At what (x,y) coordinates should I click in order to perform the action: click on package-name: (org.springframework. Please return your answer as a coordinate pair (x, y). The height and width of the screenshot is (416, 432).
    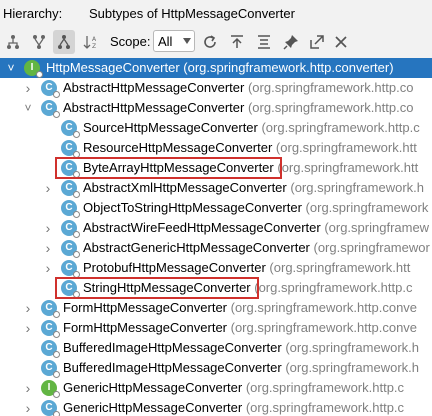
    Looking at the image, I should click on (365, 207).